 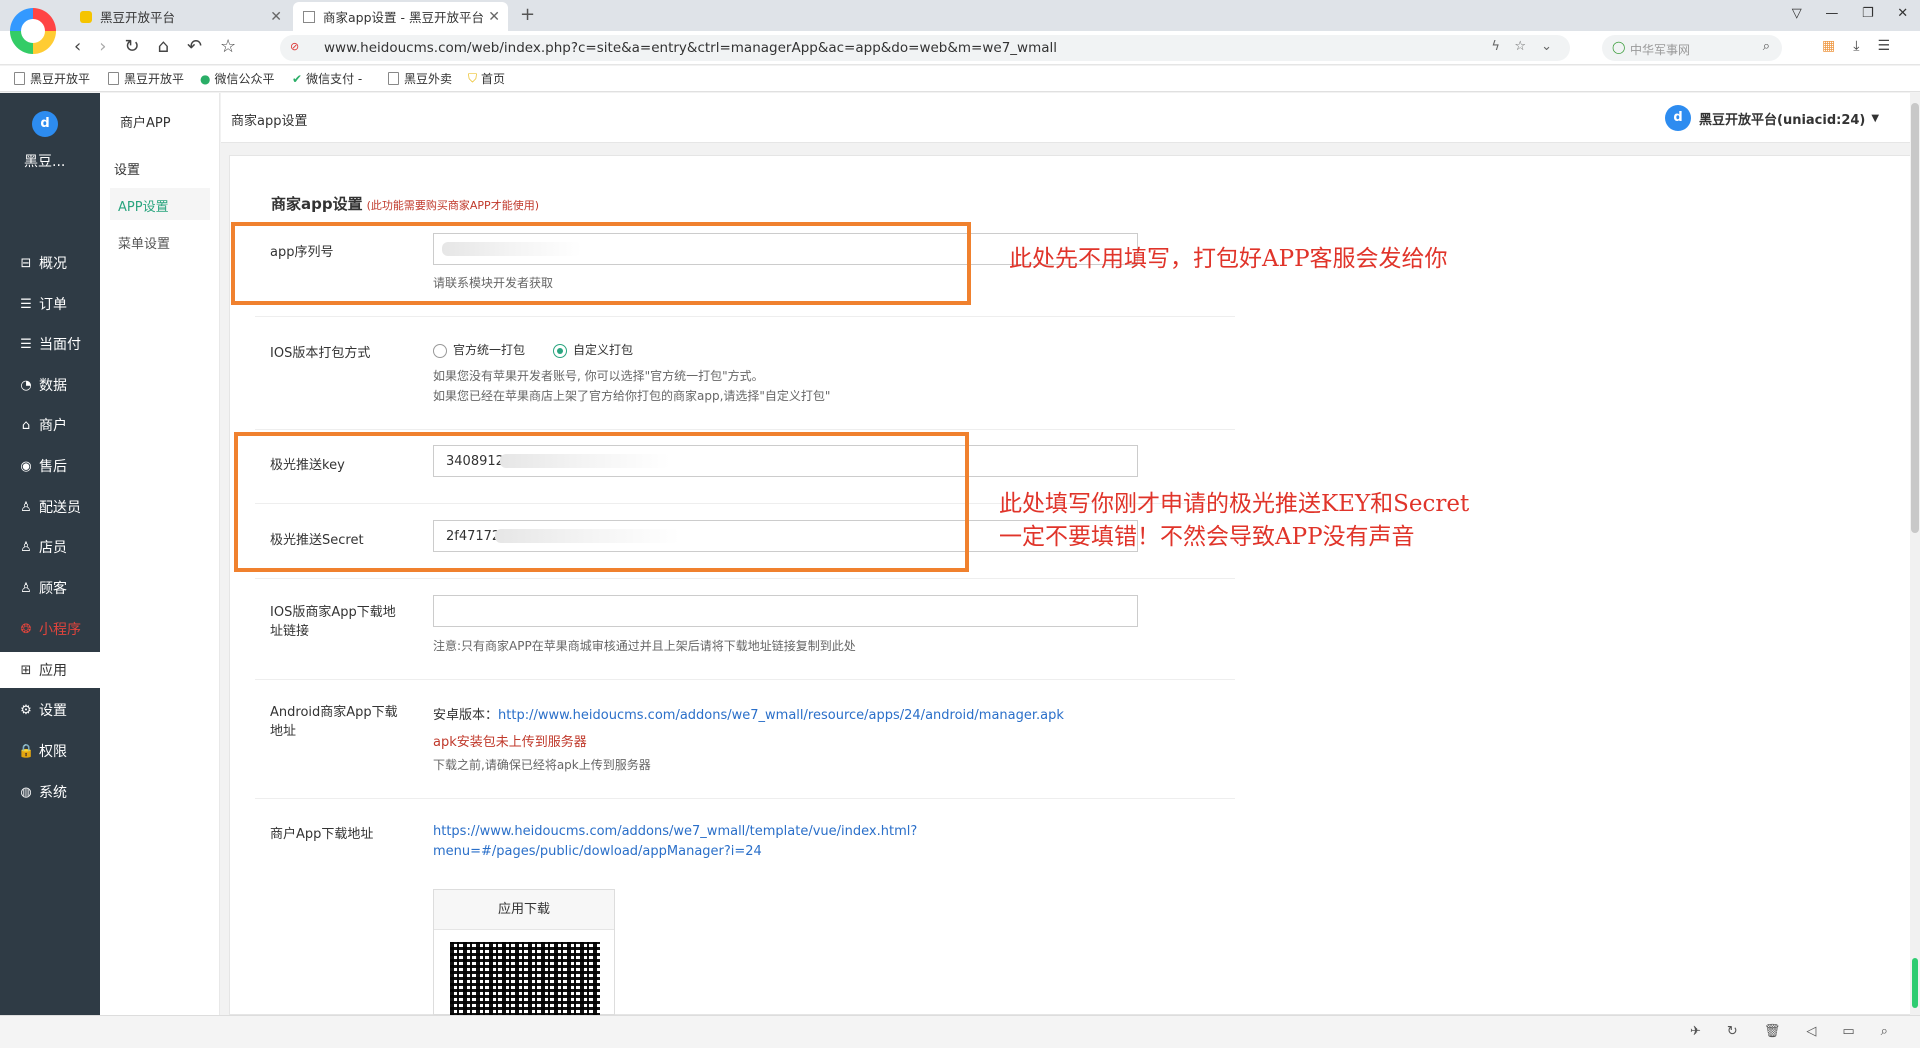 I want to click on trash-icon: 🗑, so click(x=1772, y=1031).